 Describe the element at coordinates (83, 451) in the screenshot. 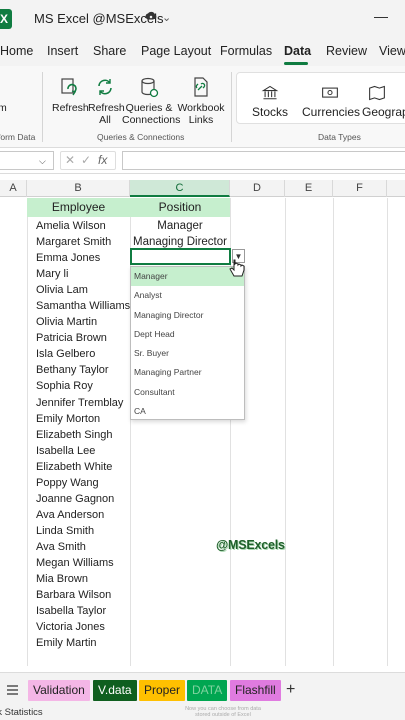

I see `employee-cell: Isabella Lee` at that location.